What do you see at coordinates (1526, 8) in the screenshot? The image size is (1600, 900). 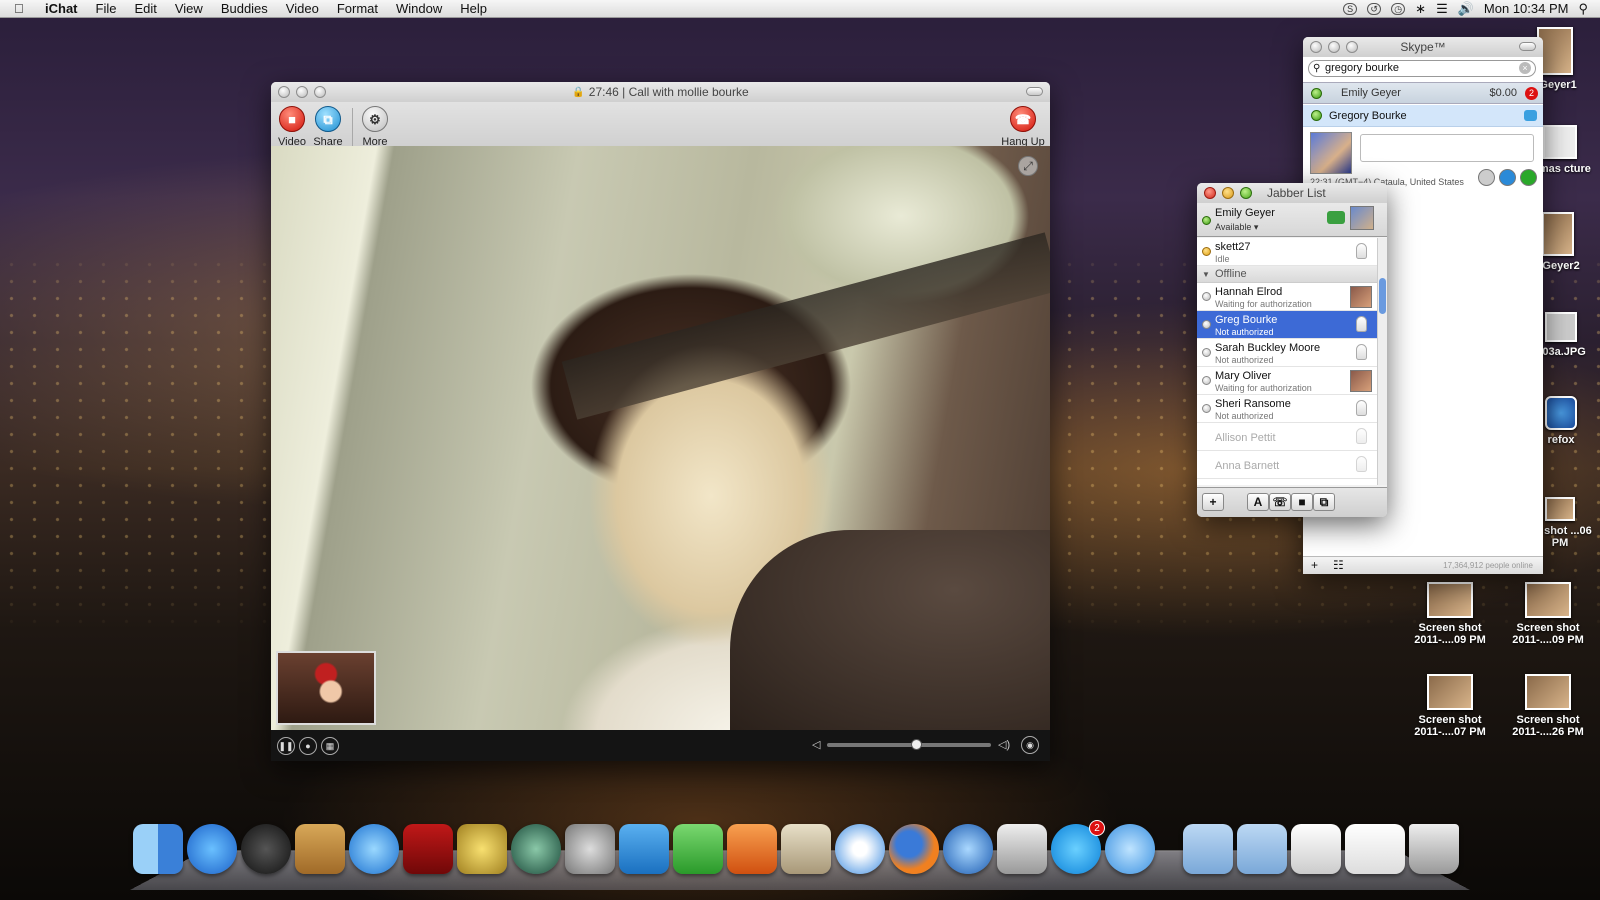 I see `menu-clock: Mon 10:34 PM` at bounding box center [1526, 8].